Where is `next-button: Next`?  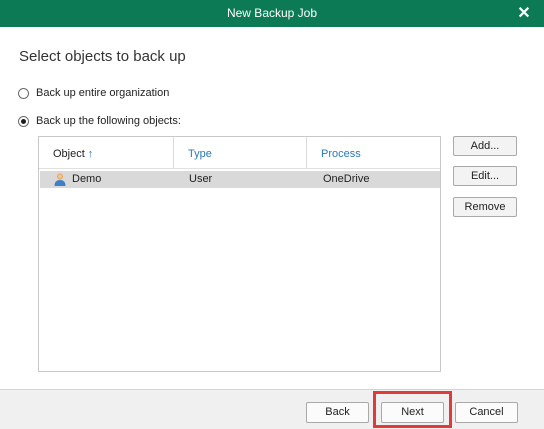
next-button: Next is located at coordinates (412, 412).